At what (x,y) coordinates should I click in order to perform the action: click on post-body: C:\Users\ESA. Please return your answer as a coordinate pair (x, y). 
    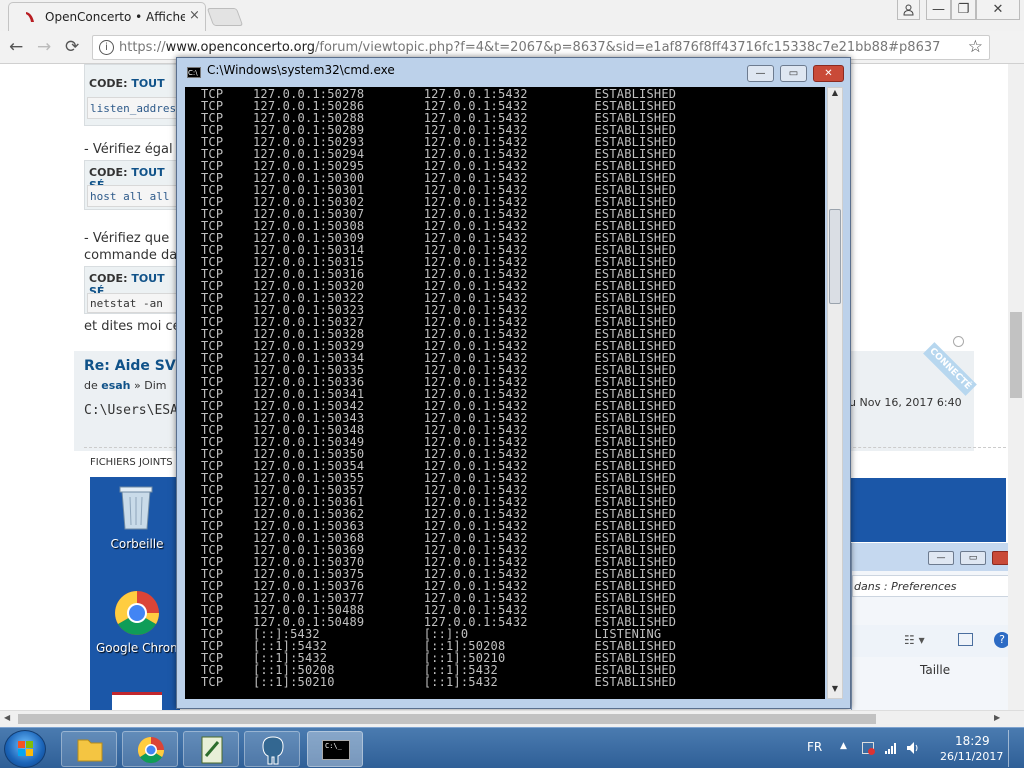
    Looking at the image, I should click on (131, 410).